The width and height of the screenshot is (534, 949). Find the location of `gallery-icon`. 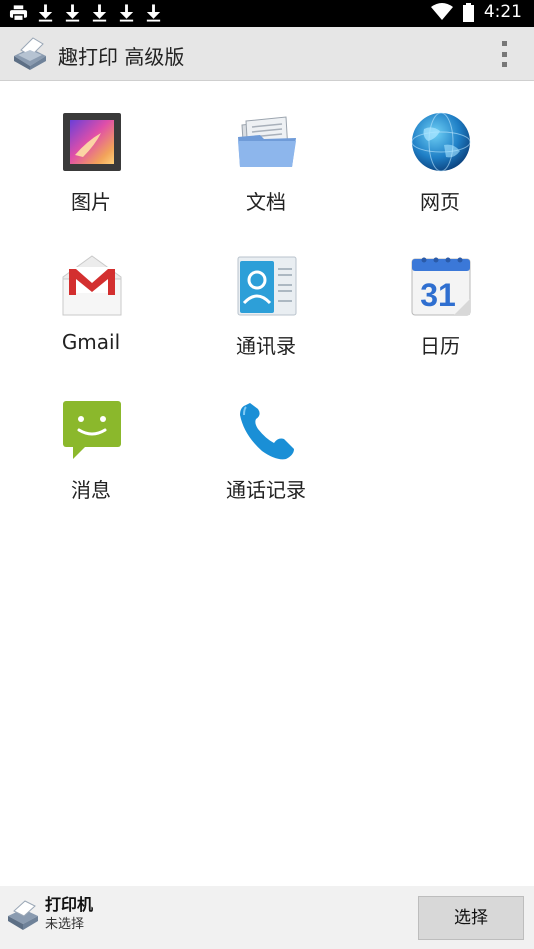

gallery-icon is located at coordinates (92, 142).